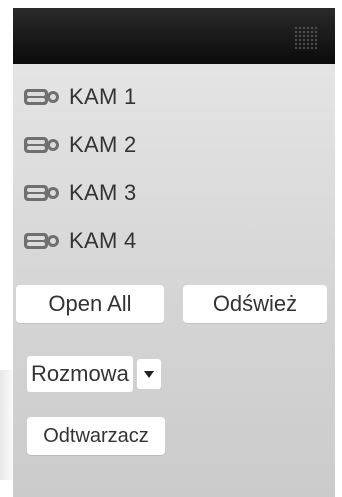 The image size is (342, 497). I want to click on camera-item-4: KAM 4, so click(173, 252).